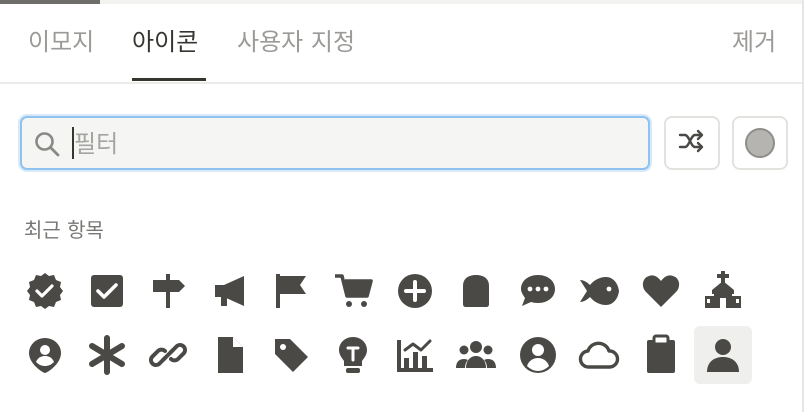 This screenshot has width=804, height=412. Describe the element at coordinates (754, 42) in the screenshot. I see `remove-button: 제거` at that location.